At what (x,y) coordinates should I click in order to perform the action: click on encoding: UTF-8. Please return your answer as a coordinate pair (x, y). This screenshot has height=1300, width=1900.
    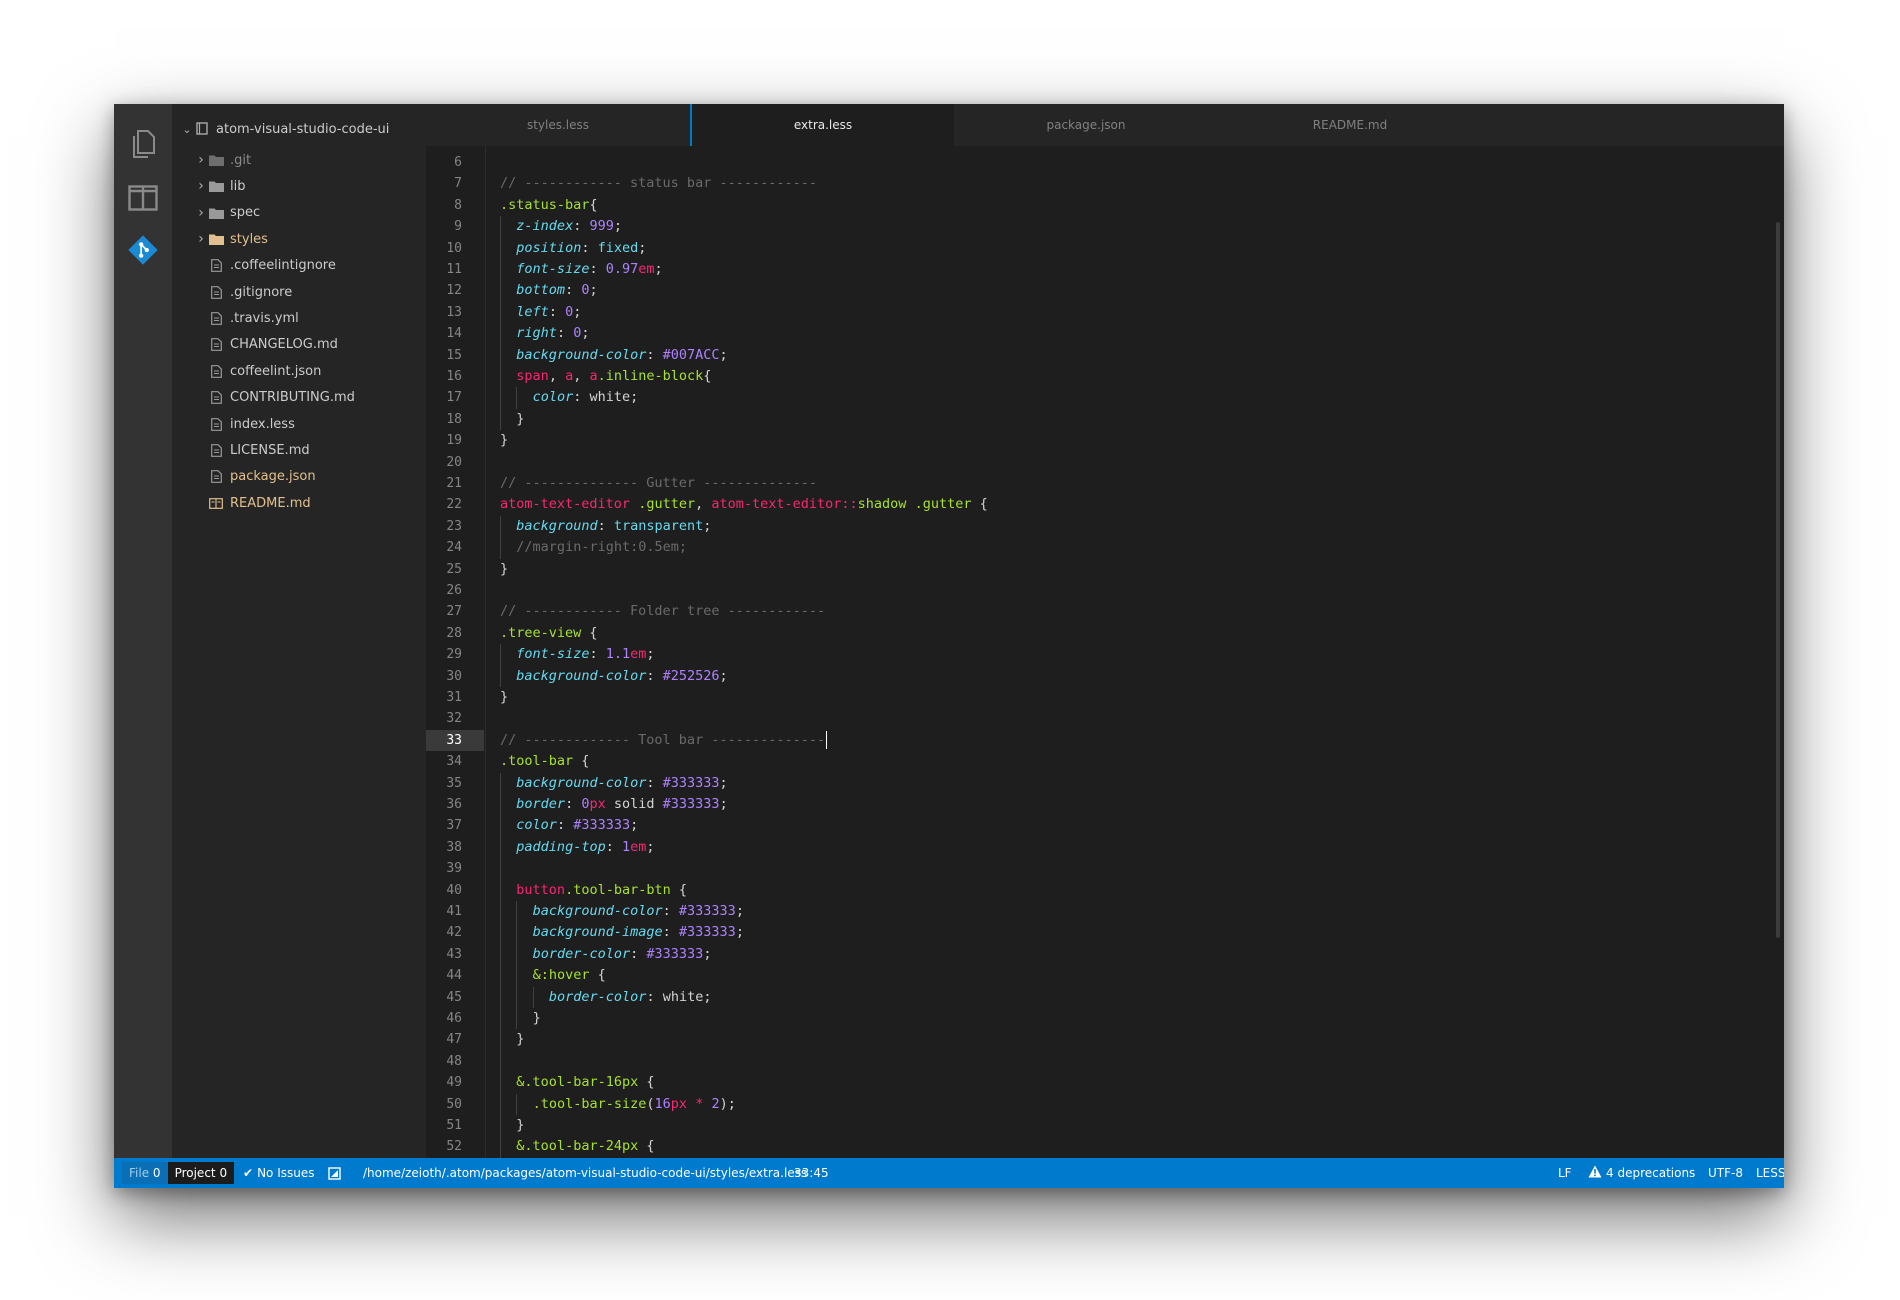
    Looking at the image, I should click on (1725, 1173).